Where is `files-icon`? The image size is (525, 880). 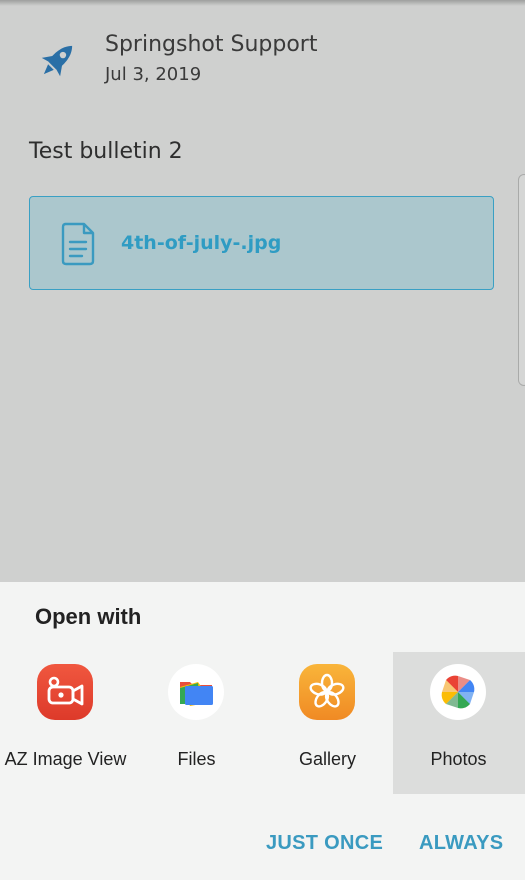
files-icon is located at coordinates (196, 692).